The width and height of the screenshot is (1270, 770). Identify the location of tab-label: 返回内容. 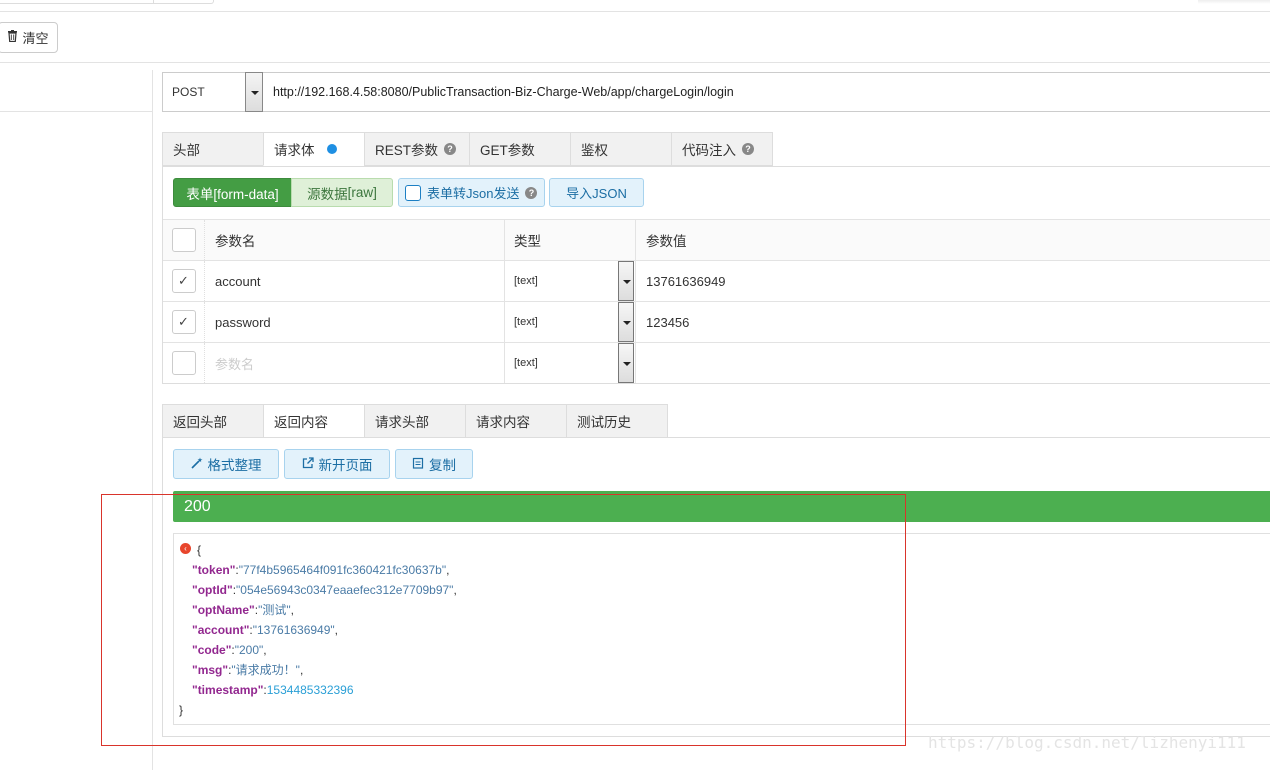
(301, 422).